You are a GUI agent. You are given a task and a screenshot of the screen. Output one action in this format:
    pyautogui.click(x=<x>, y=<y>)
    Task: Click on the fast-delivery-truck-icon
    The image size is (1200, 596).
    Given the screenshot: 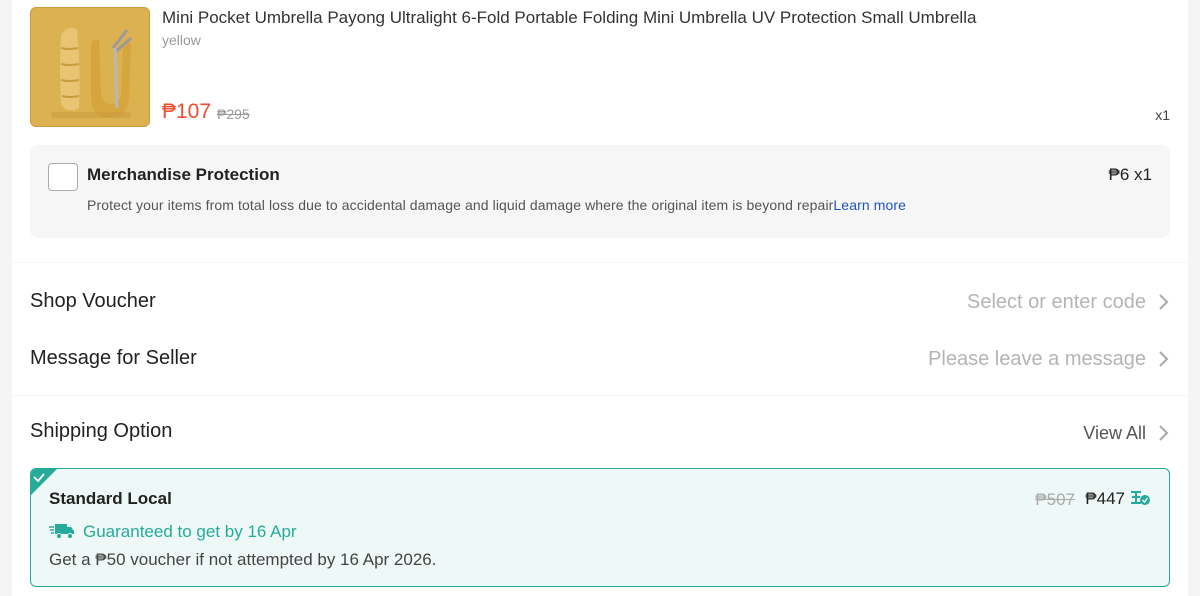 What is the action you would take?
    pyautogui.click(x=61, y=531)
    